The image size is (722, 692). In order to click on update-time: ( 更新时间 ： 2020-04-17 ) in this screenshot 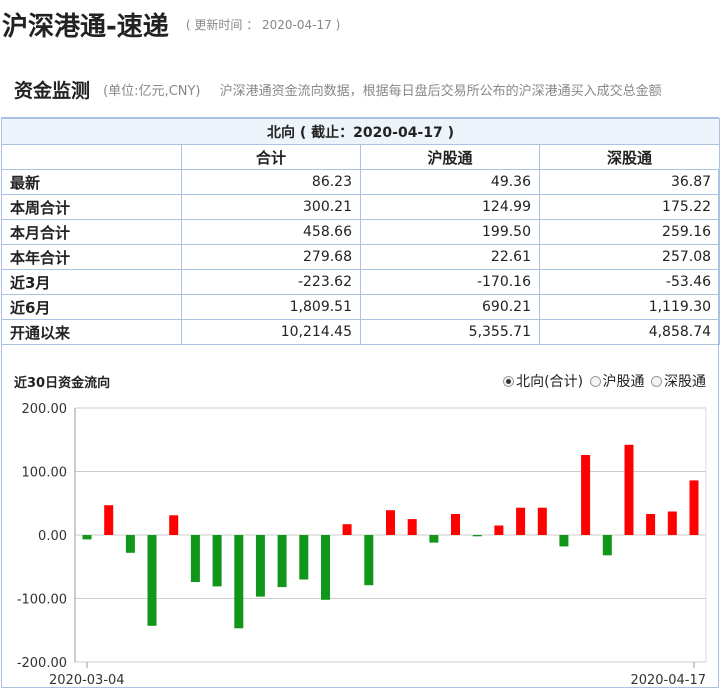, I will do `click(263, 25)`.